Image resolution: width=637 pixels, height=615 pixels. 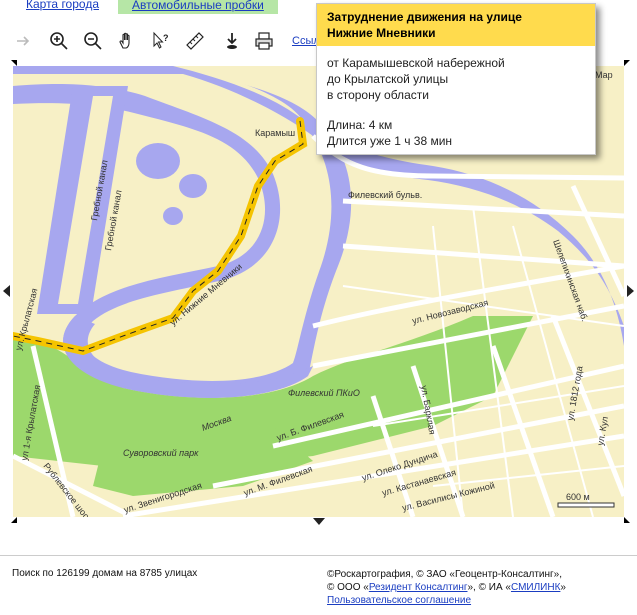 What do you see at coordinates (378, 95) in the screenshot?
I see `popup-direction: в сторону области` at bounding box center [378, 95].